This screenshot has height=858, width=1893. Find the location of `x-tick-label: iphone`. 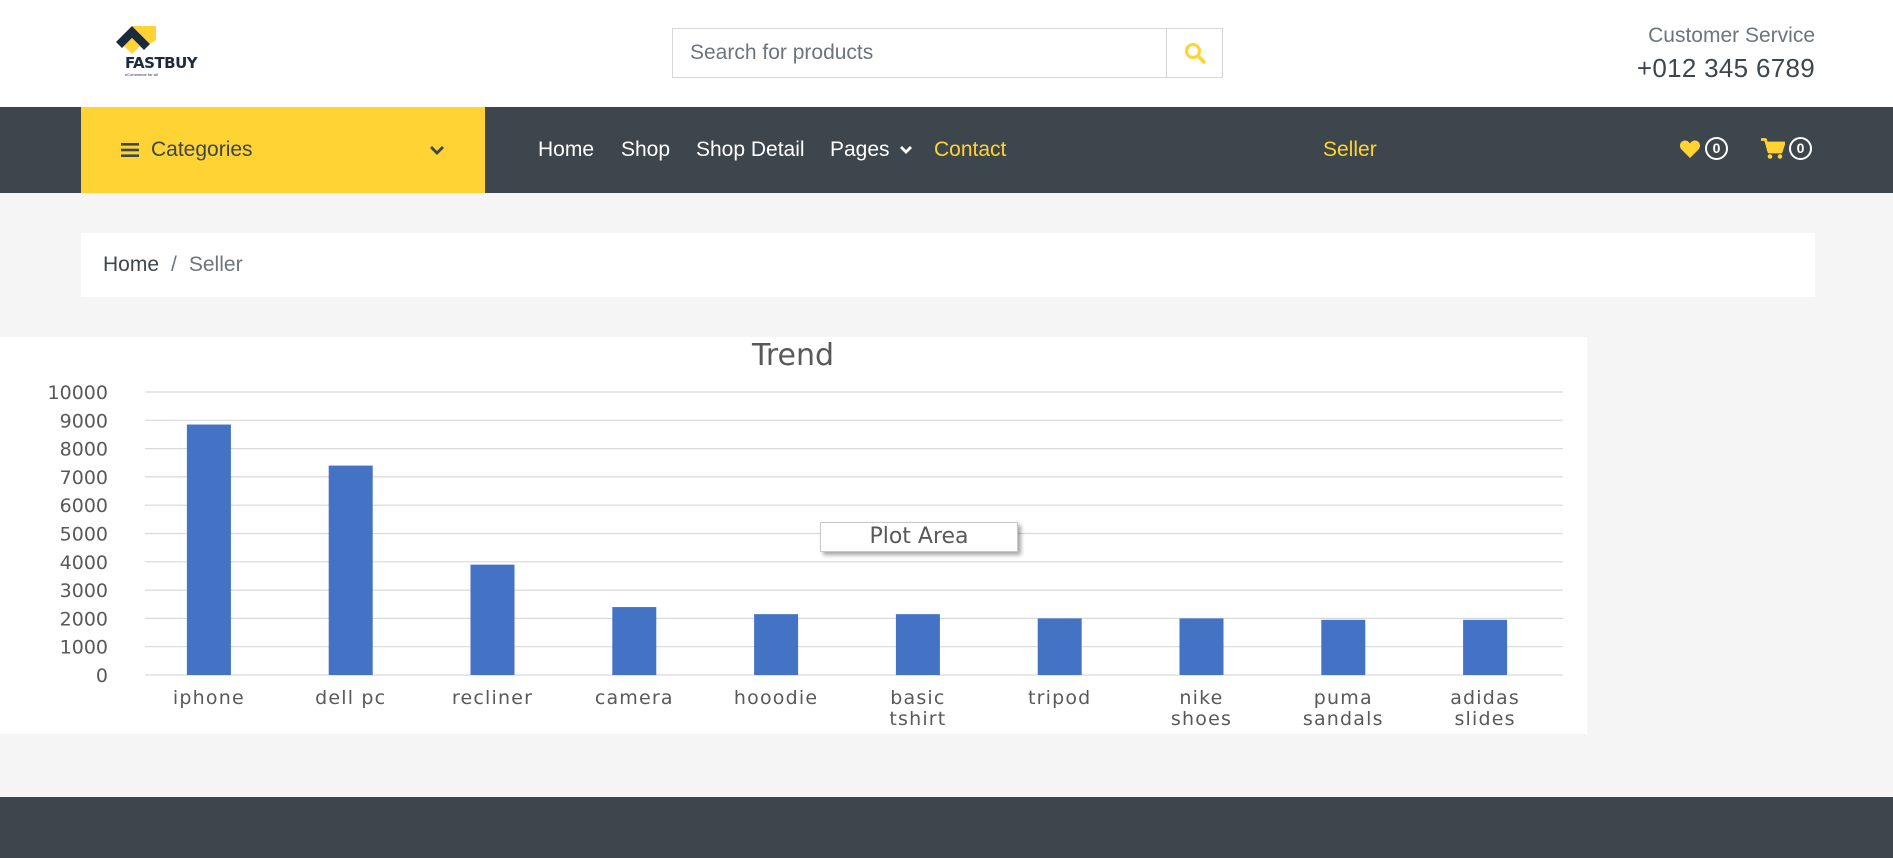

x-tick-label: iphone is located at coordinates (209, 698).